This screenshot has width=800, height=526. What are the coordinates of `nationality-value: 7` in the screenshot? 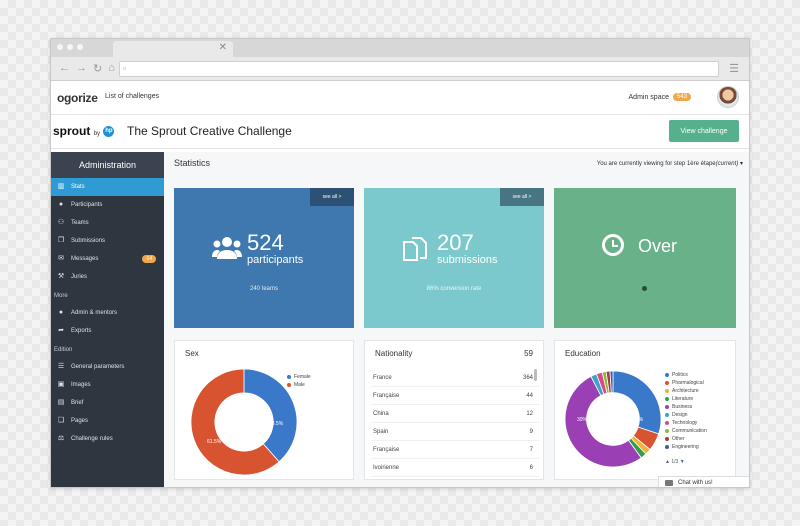 It's located at (531, 450).